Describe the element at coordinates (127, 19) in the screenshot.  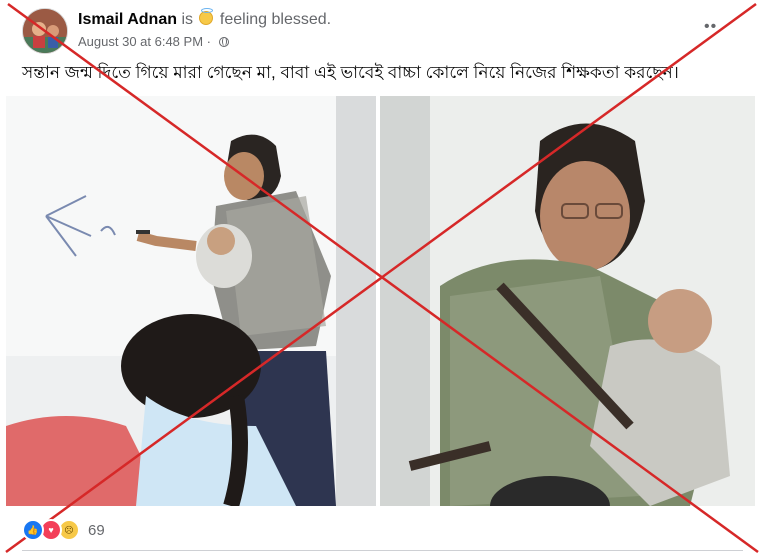
I see `author-name: Ismail Adnan` at that location.